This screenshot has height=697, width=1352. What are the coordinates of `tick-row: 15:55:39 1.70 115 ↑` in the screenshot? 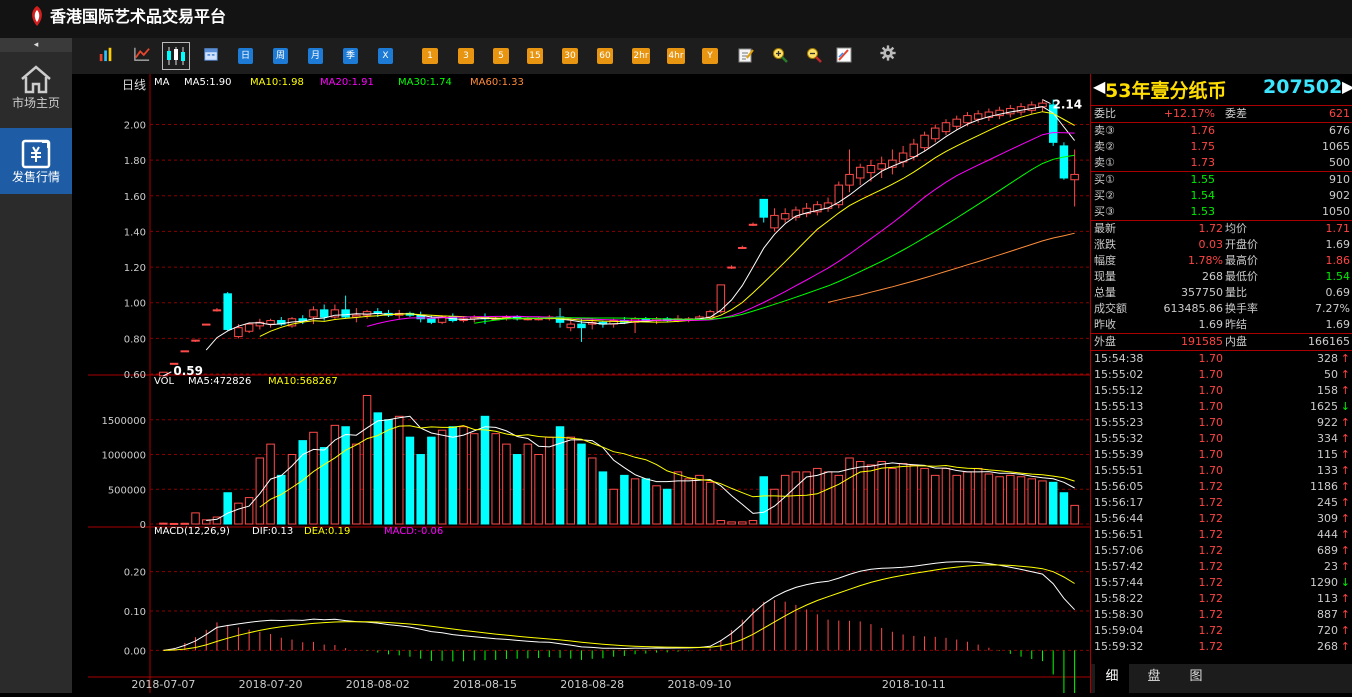 It's located at (1221, 455).